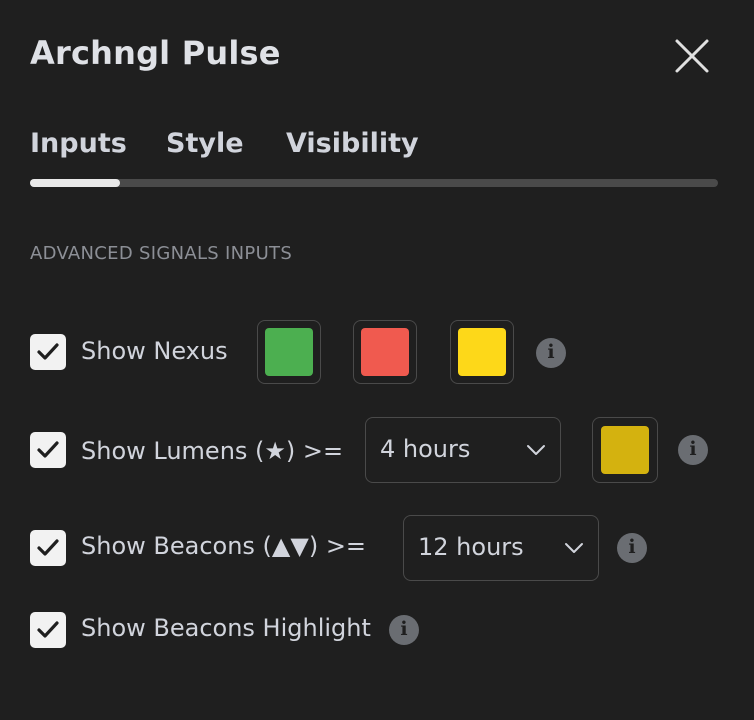  Describe the element at coordinates (78, 143) in the screenshot. I see `tab-inputs: Inputs` at that location.